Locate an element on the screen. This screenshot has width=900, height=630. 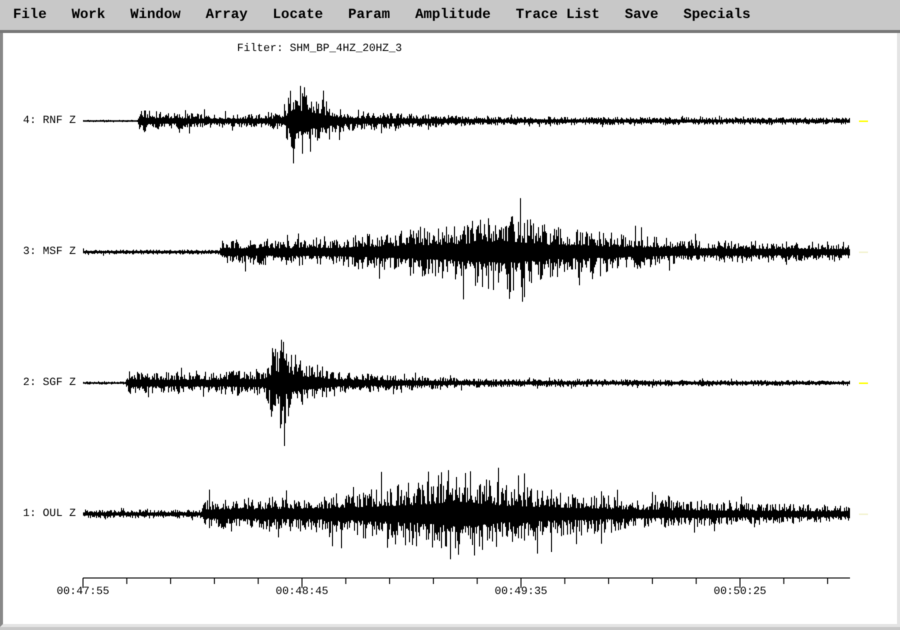
time-label: 00:50:25 is located at coordinates (740, 592).